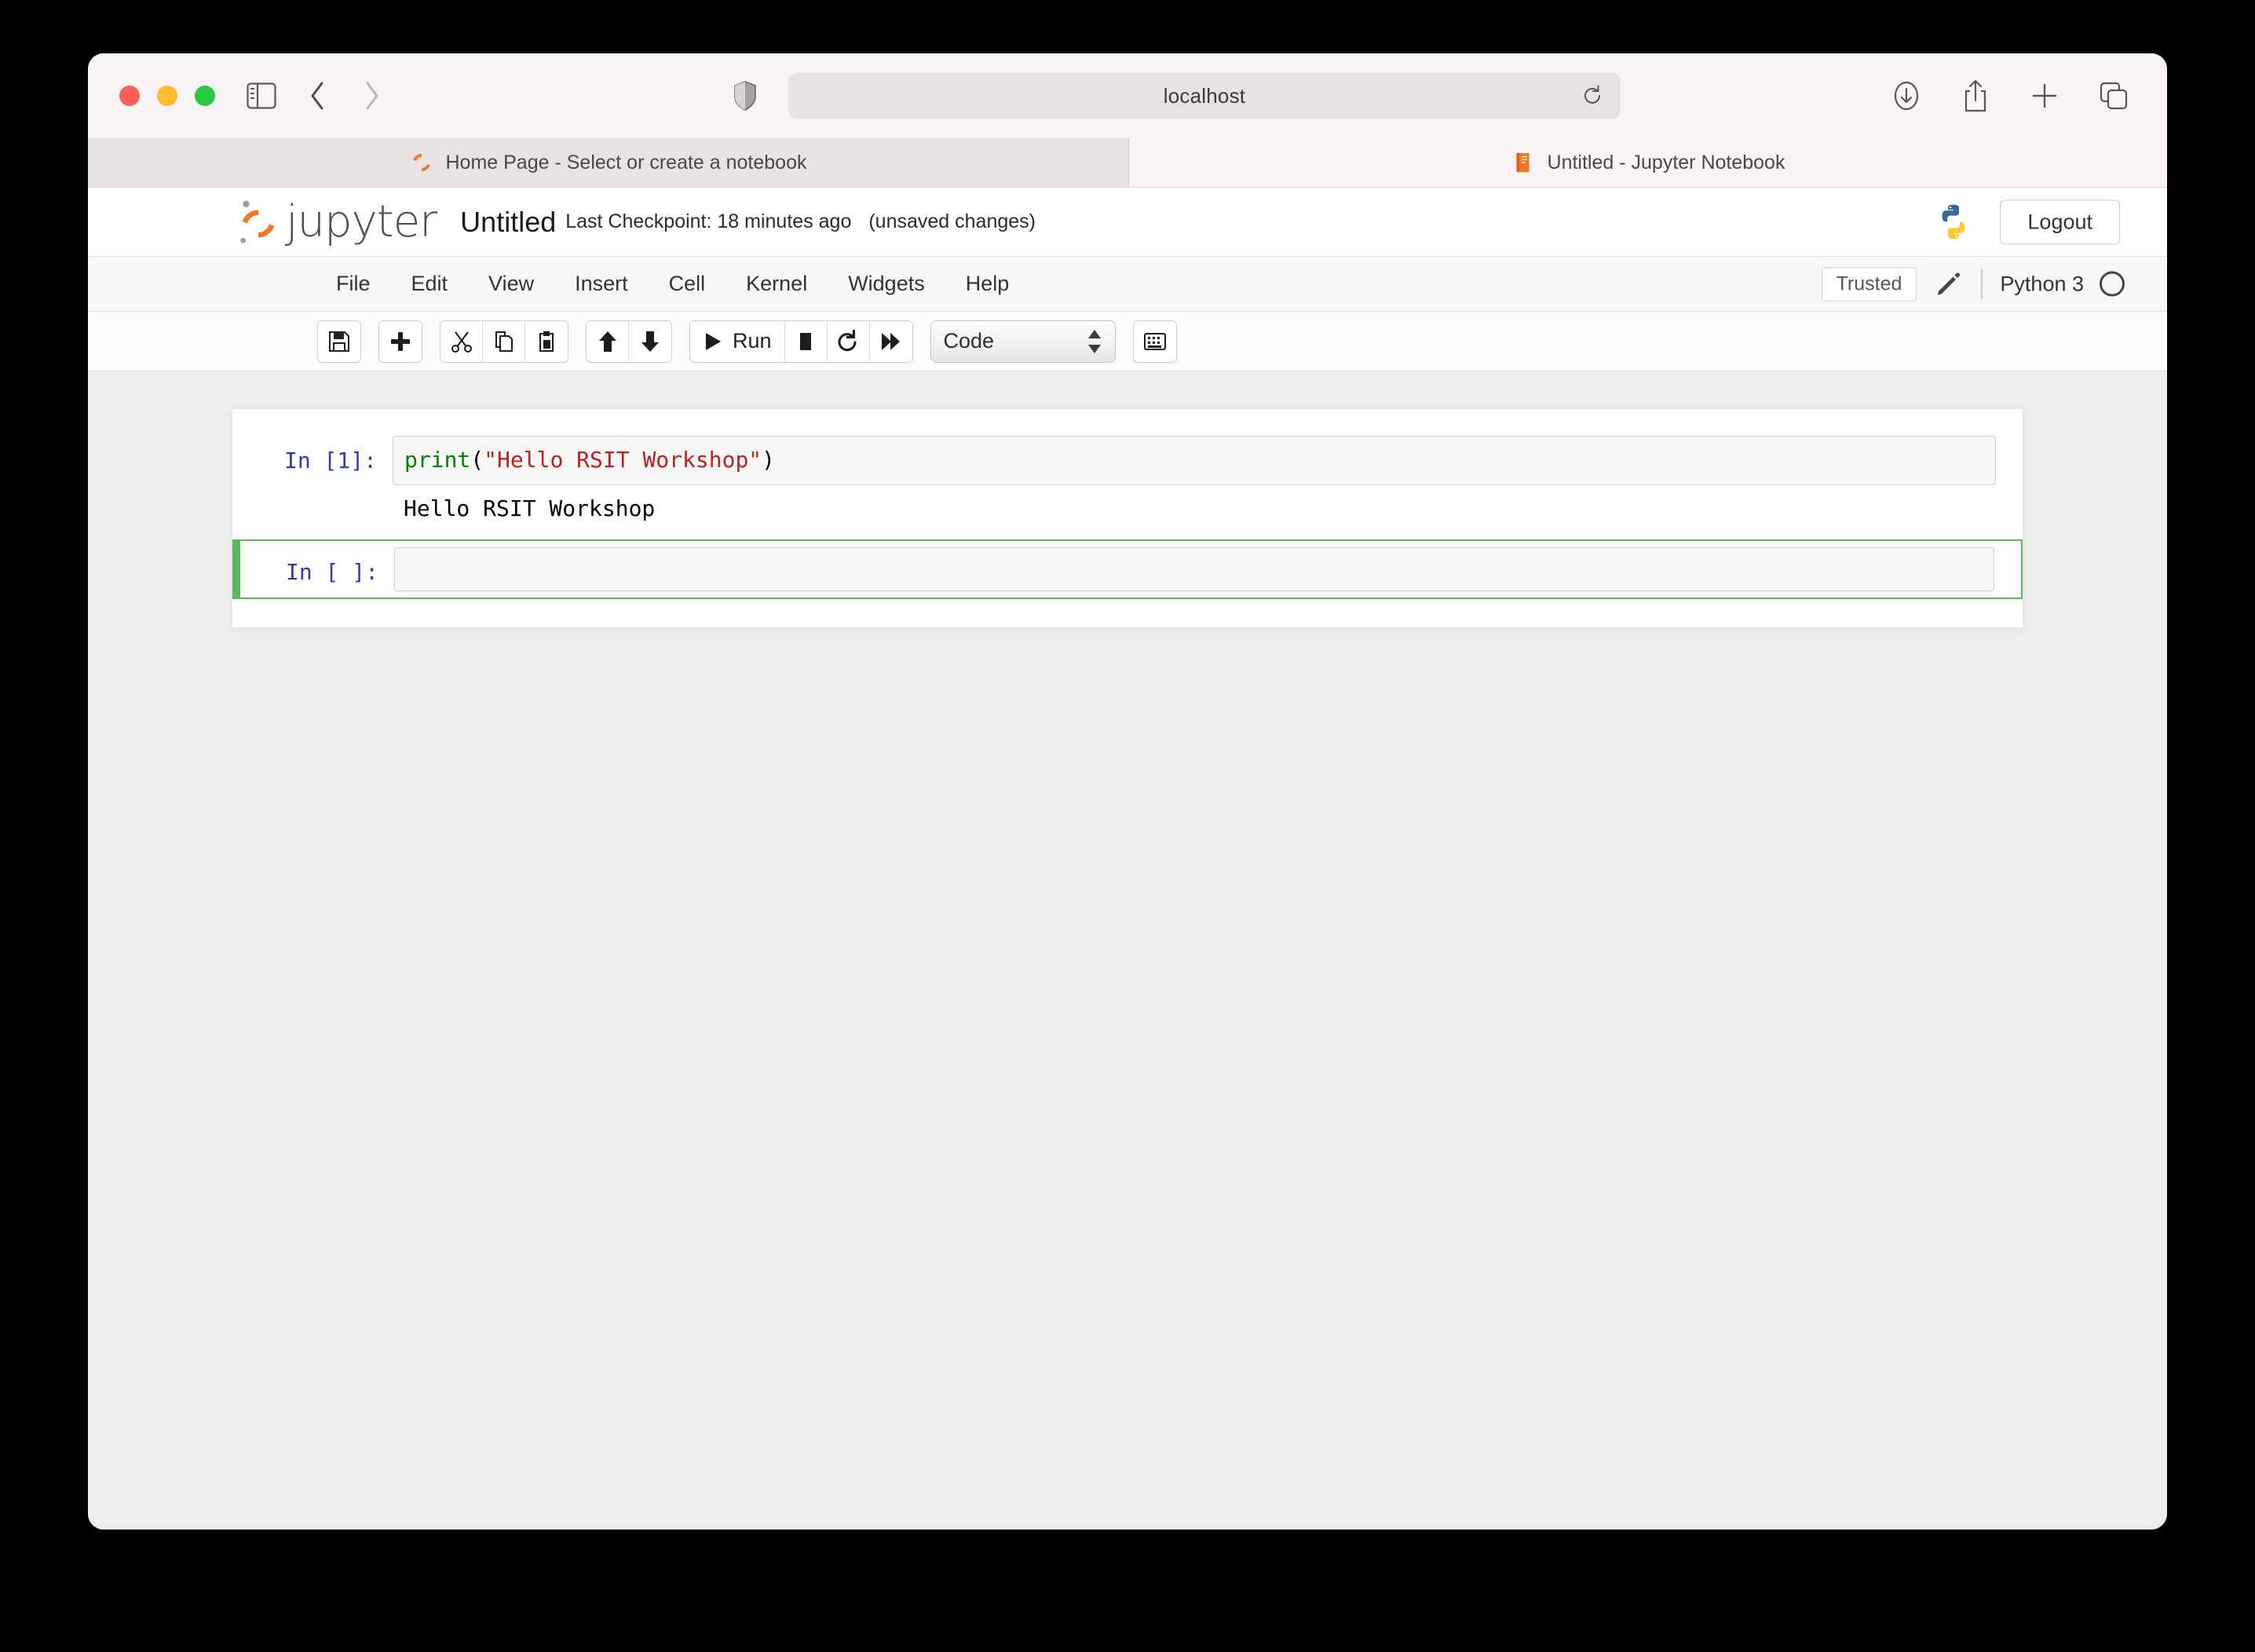  Describe the element at coordinates (2113, 96) in the screenshot. I see `tab-overview-icon` at that location.